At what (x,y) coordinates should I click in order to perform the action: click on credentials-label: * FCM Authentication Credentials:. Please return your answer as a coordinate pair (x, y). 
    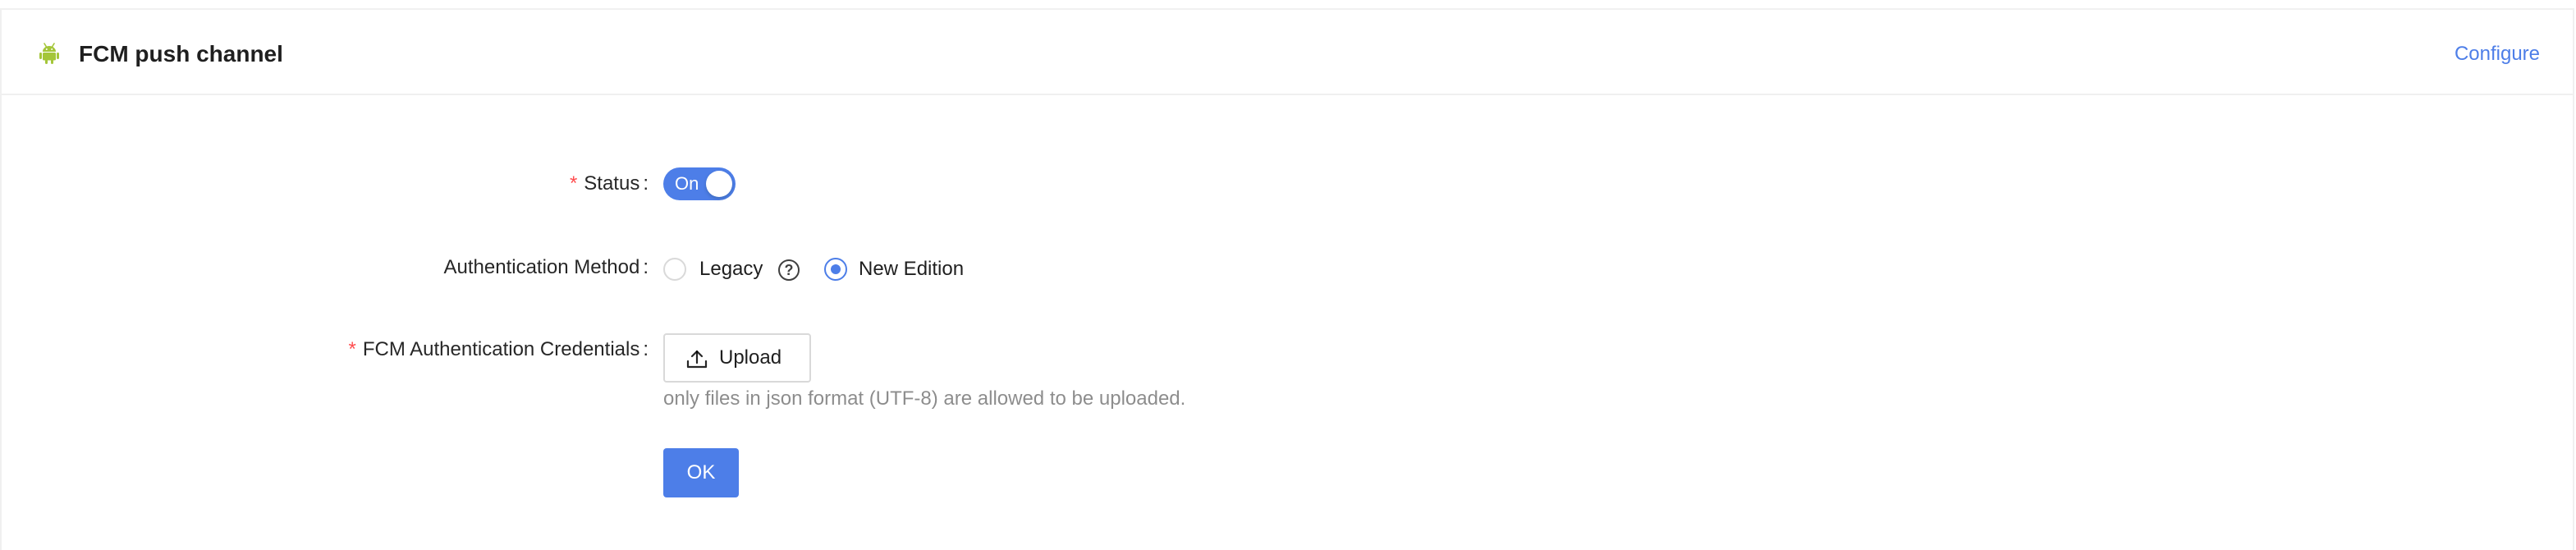
    Looking at the image, I should click on (499, 350).